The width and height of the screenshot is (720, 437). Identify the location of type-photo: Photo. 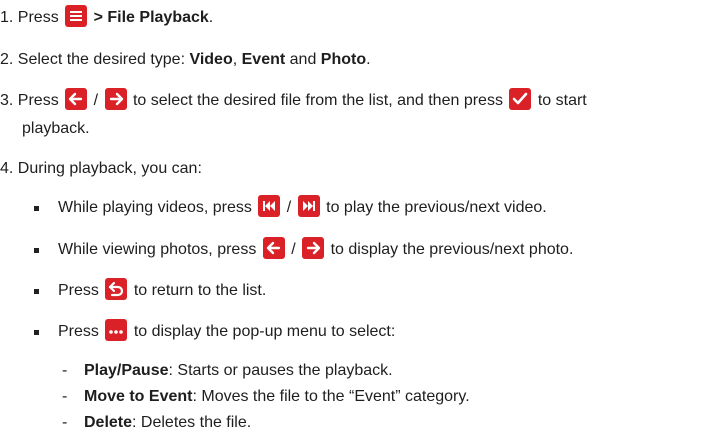
(343, 59).